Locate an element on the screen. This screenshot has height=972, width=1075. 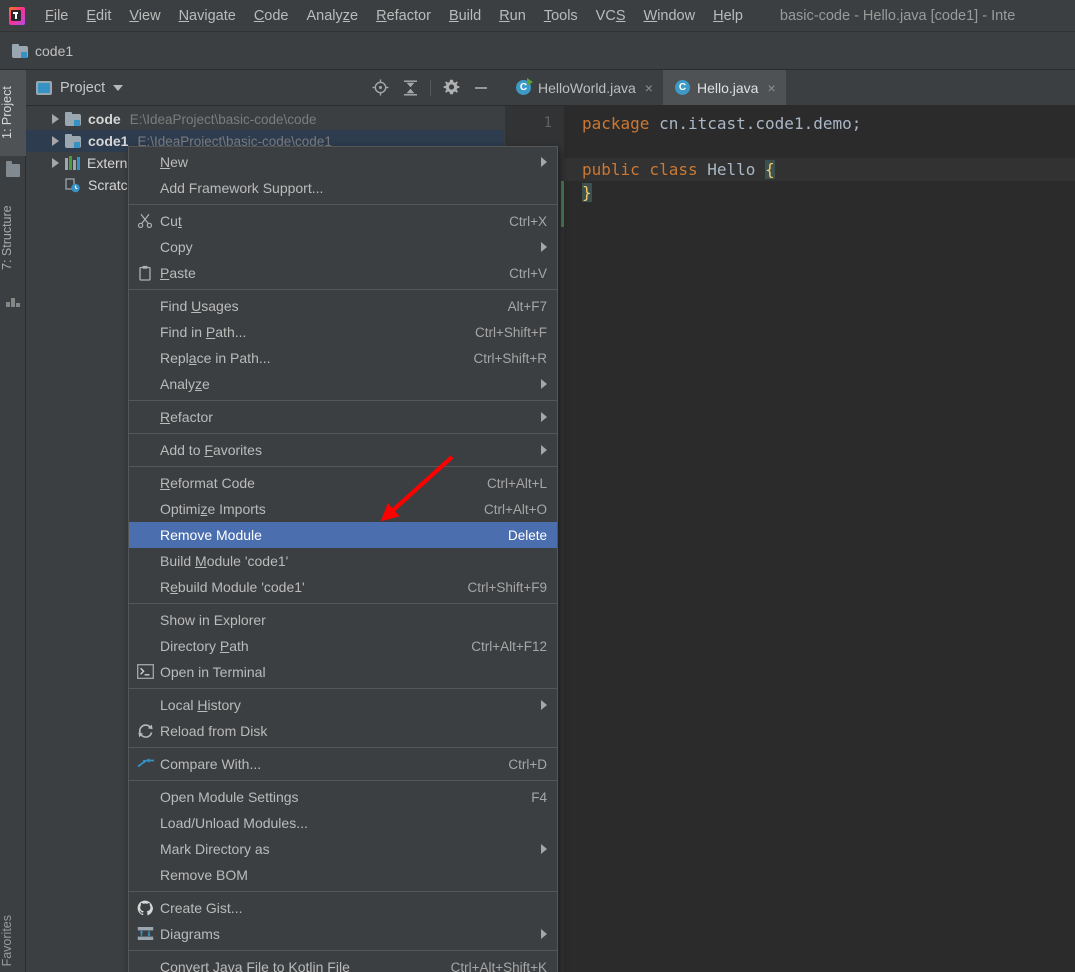
context-menu-item-shortcut: Ctrl+Shift+F9 is located at coordinates (507, 587).